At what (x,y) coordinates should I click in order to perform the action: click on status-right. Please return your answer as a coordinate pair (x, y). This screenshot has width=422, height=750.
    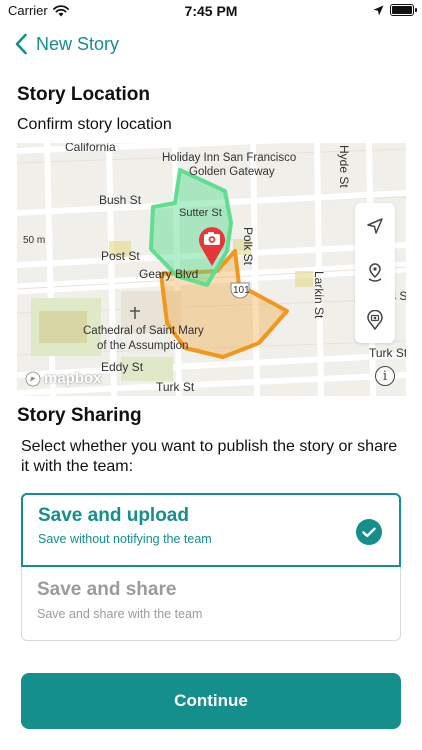
    Looking at the image, I should click on (395, 10).